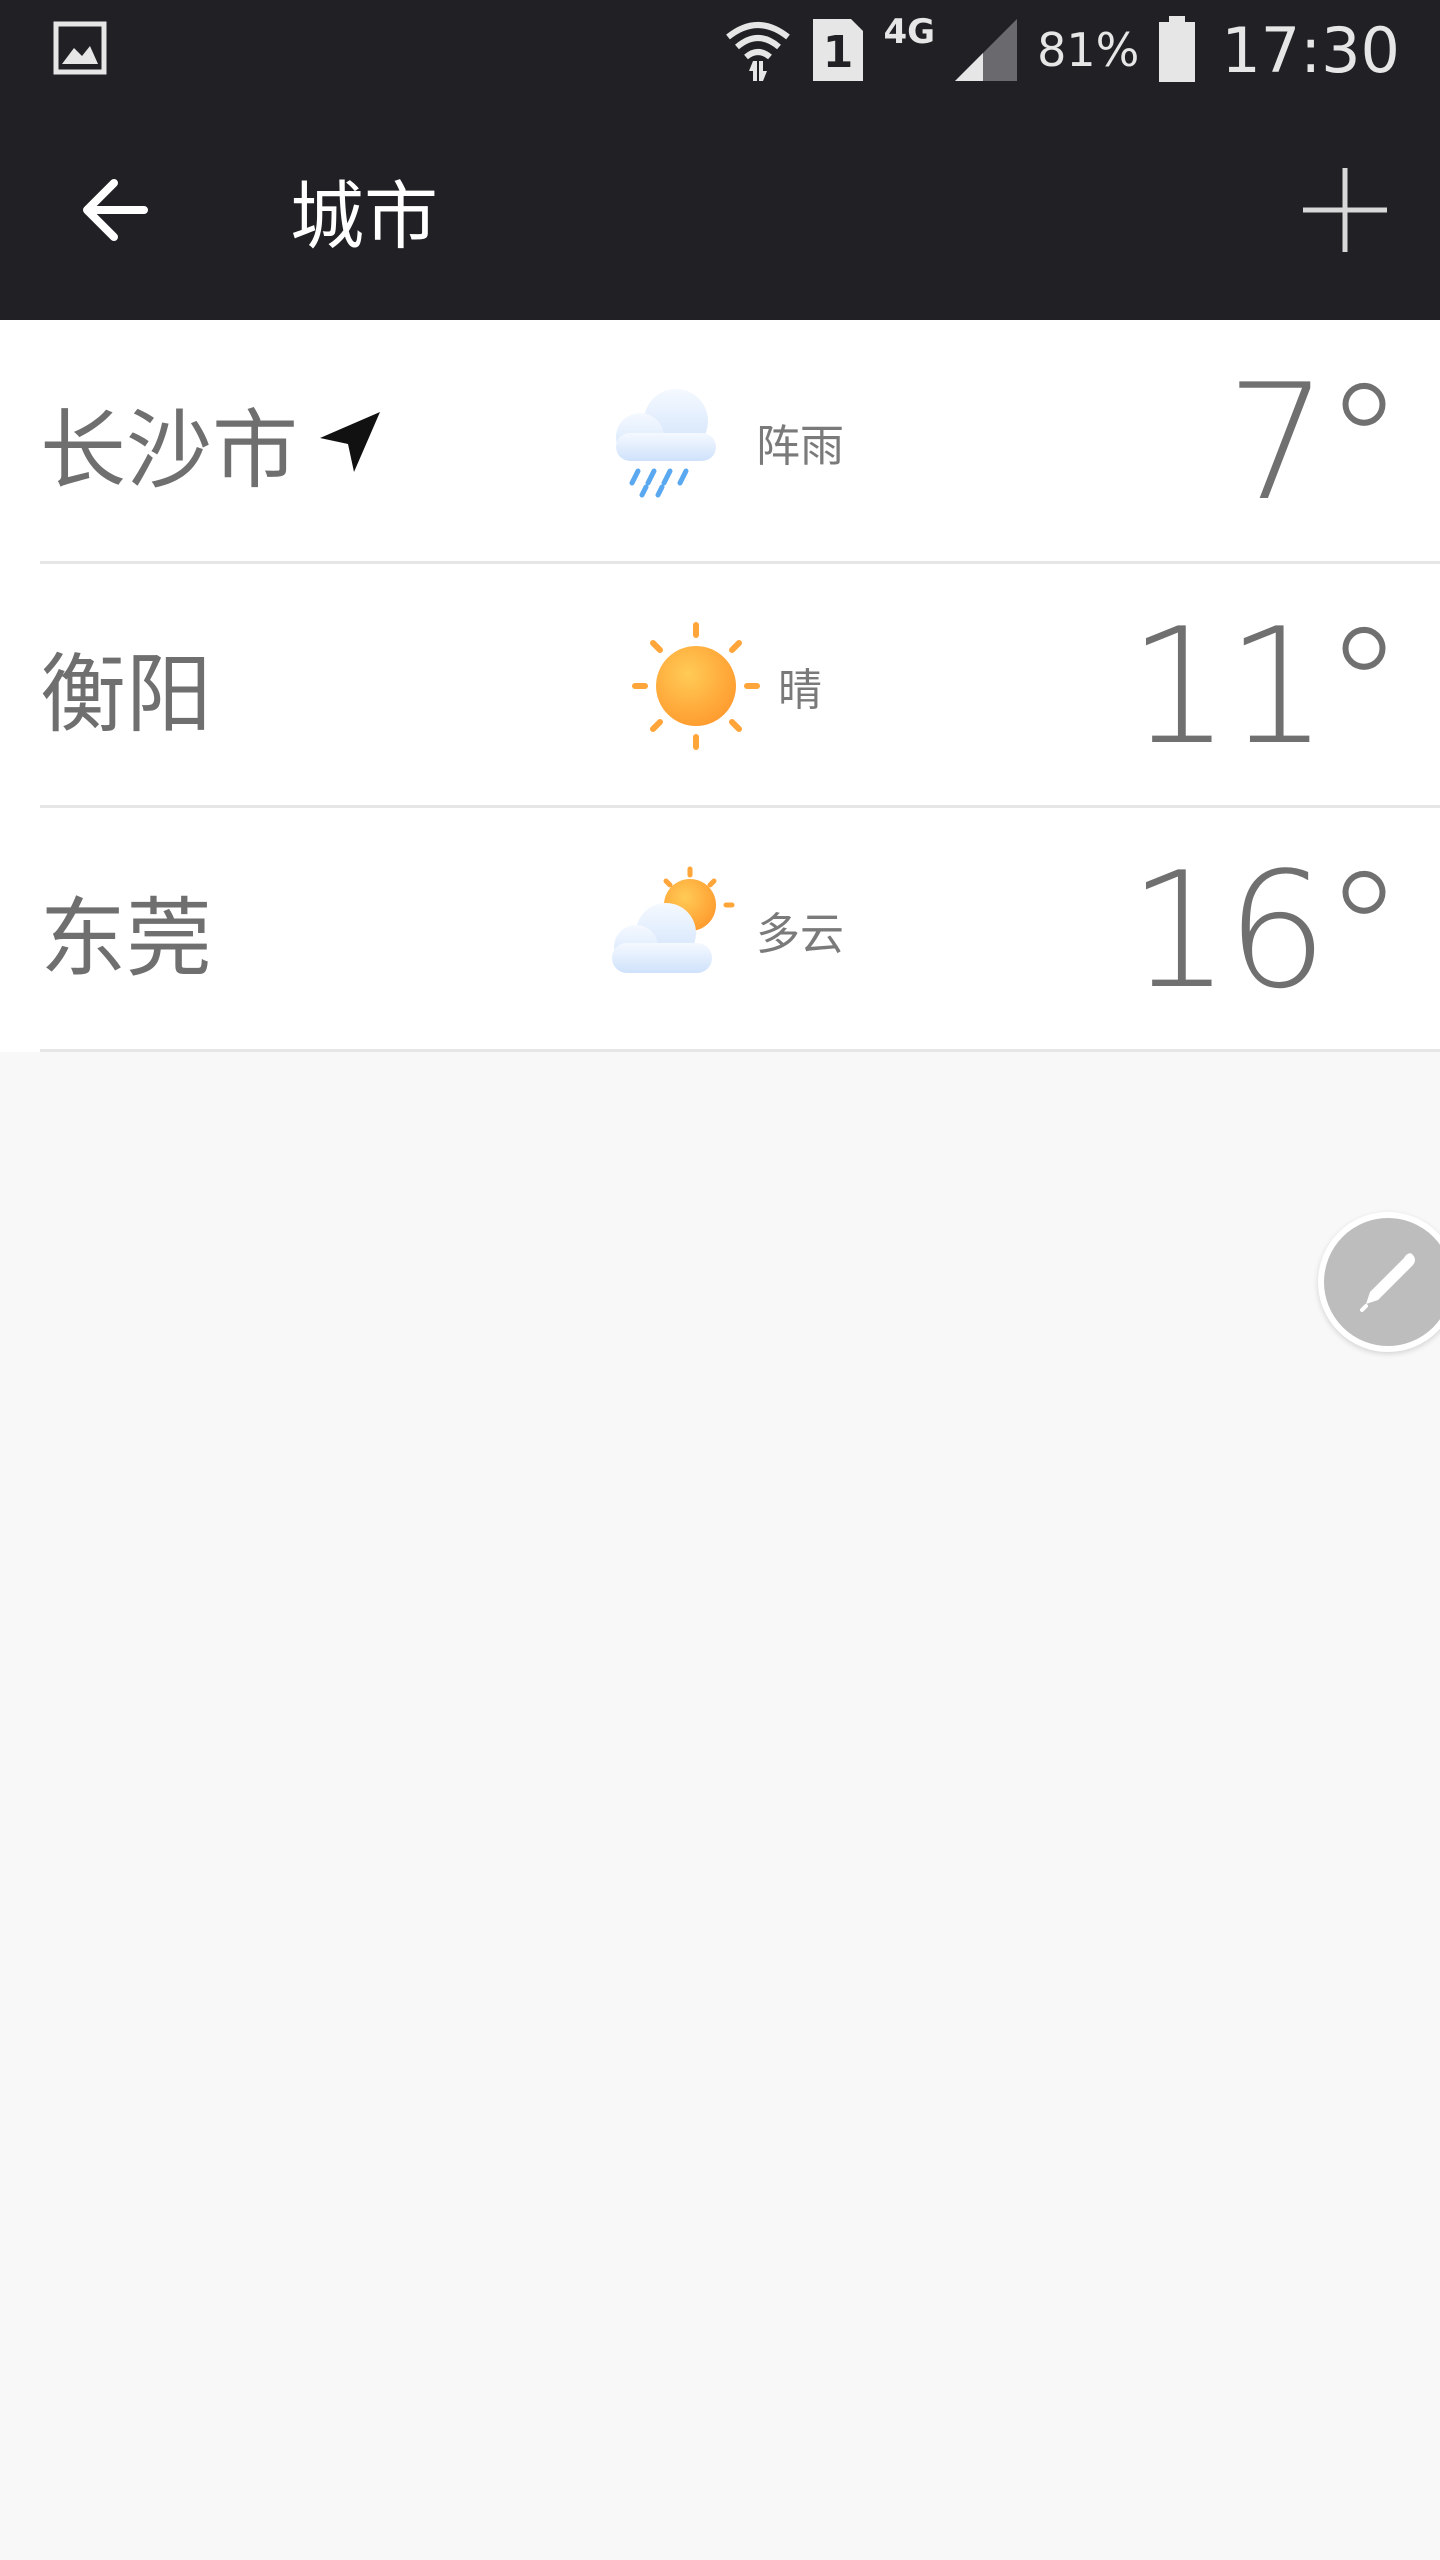  What do you see at coordinates (1387, 1282) in the screenshot?
I see `pencil-icon` at bounding box center [1387, 1282].